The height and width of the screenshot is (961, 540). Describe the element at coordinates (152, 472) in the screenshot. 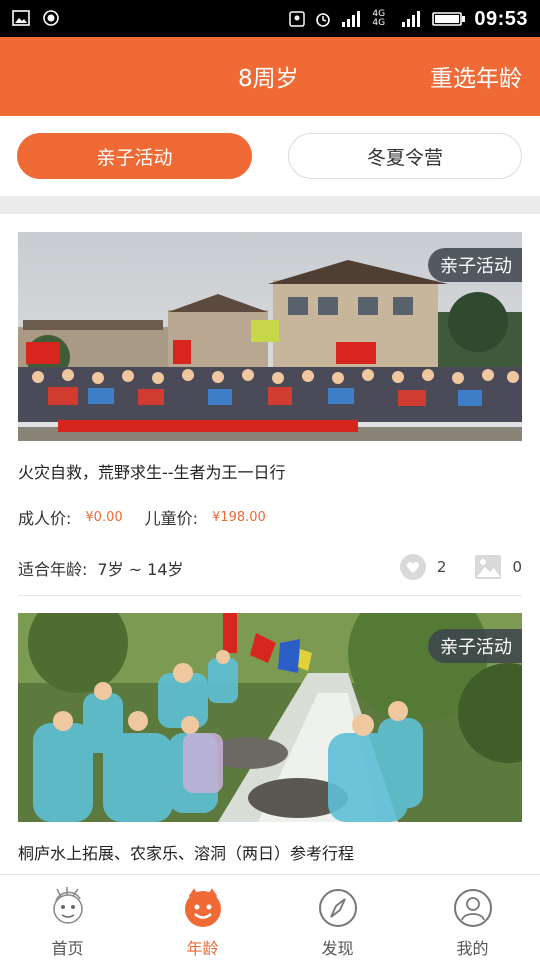

I see `activity-title: 火灾自救，荒野求生--生者为王一日行` at that location.